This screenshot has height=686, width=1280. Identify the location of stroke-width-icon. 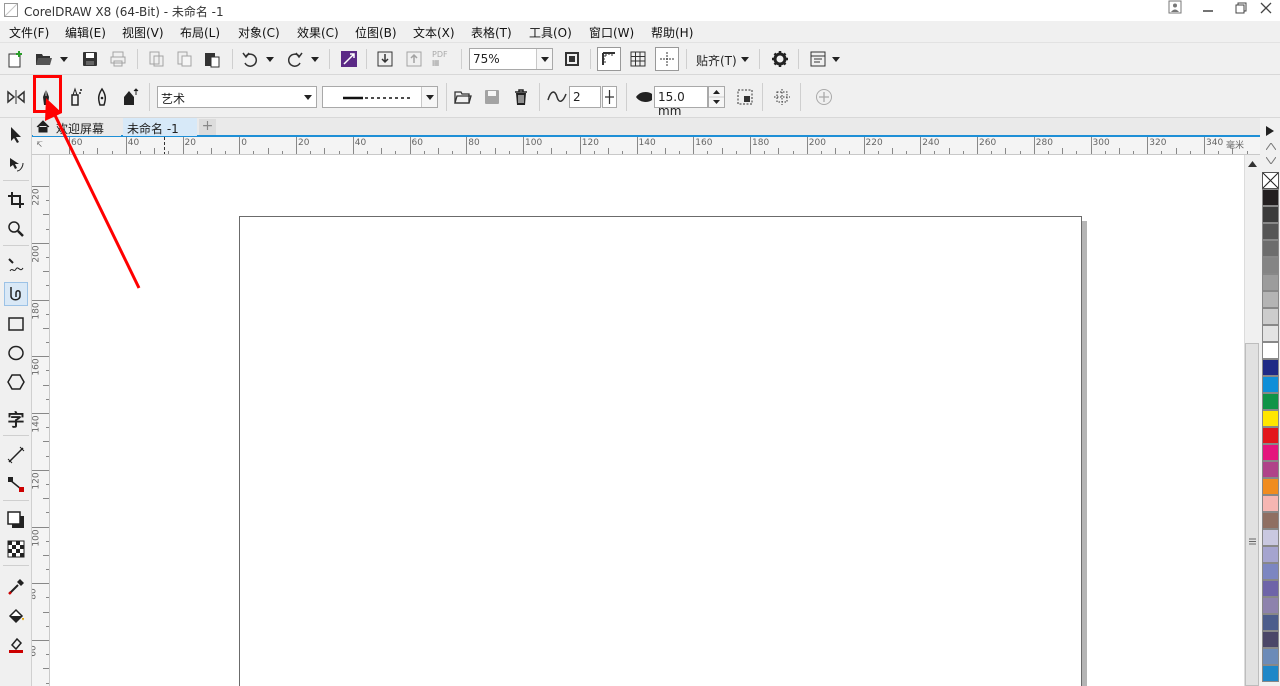
(644, 97).